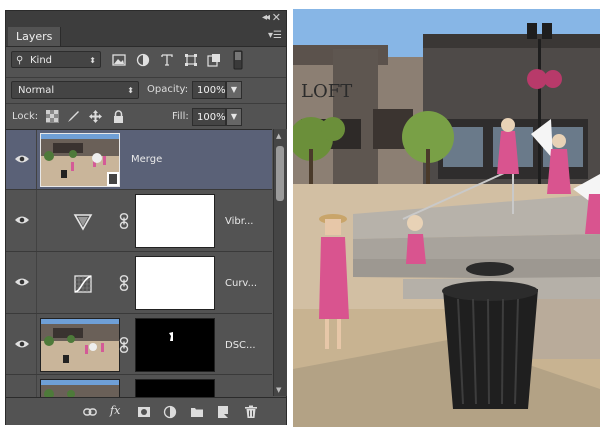 Image resolution: width=600 pixels, height=442 pixels. Describe the element at coordinates (278, 390) in the screenshot. I see `scroll-down-arrow-icon: ▼` at that location.